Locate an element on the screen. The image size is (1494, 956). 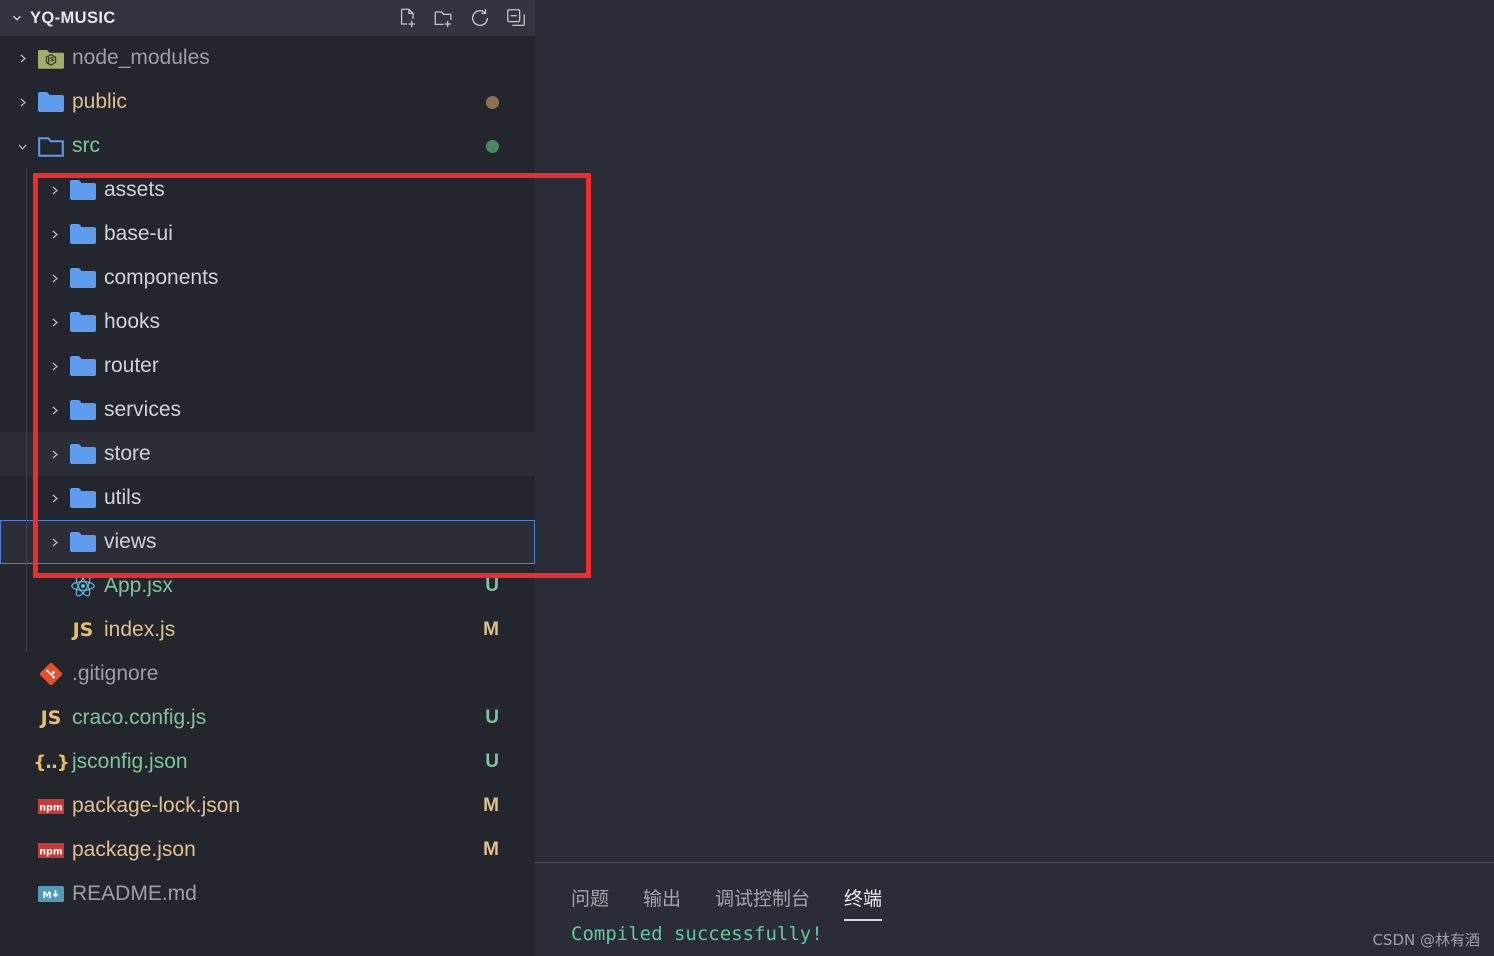
tree-row-label: .gitignore is located at coordinates (115, 673).